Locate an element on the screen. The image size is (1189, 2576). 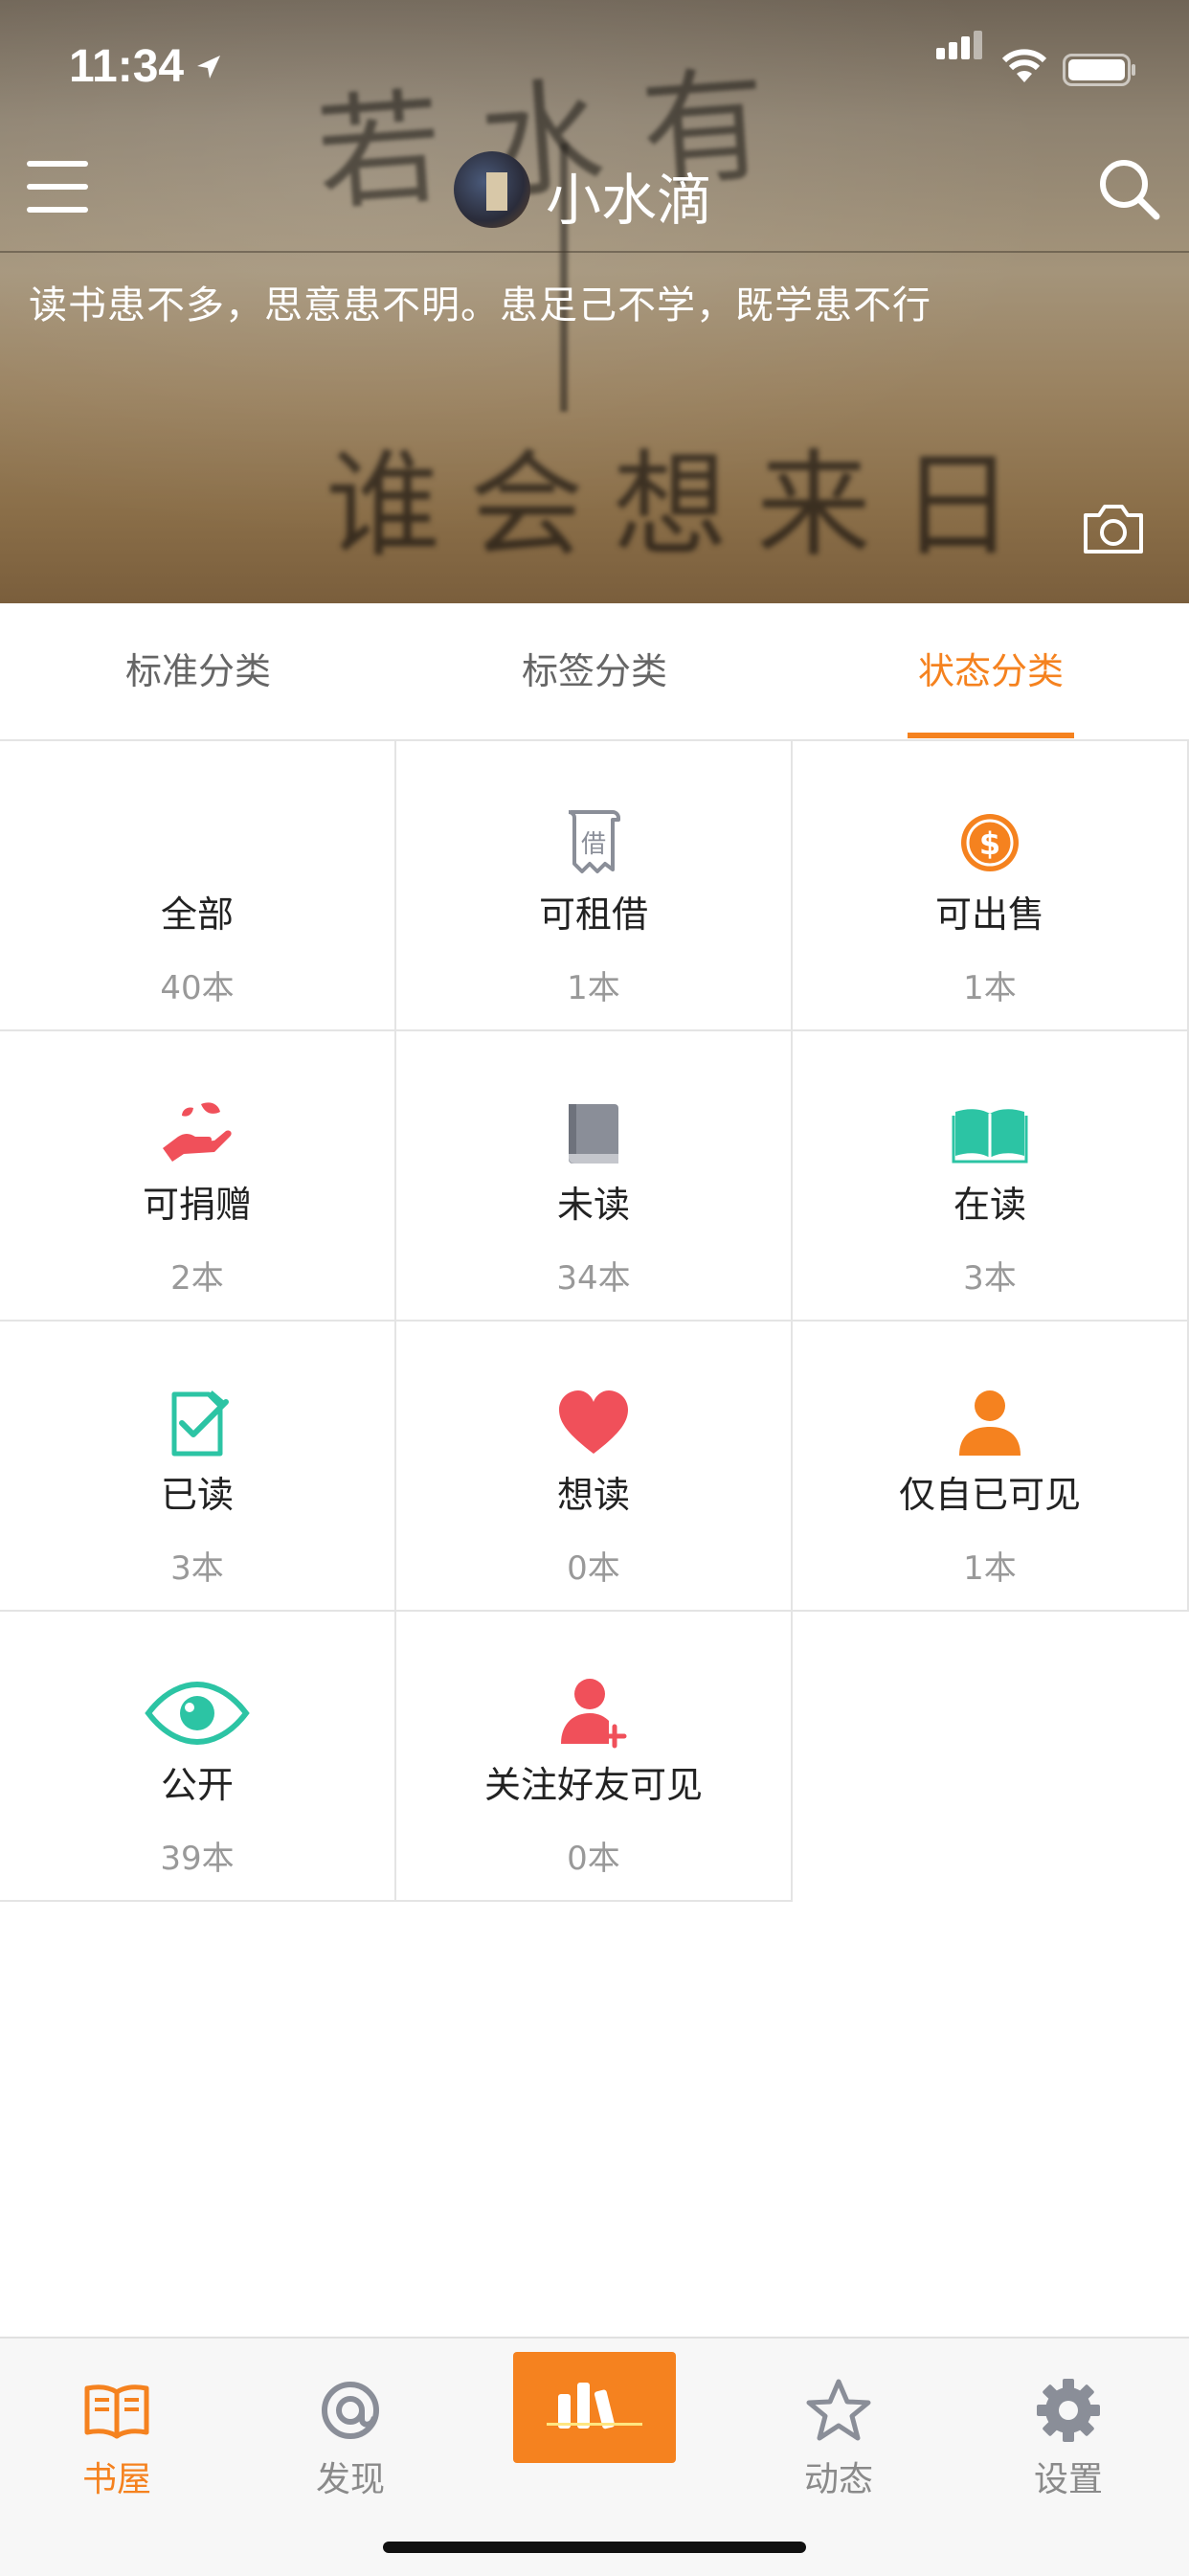
category-for-sale: $ 可出售 1本 is located at coordinates (991, 886).